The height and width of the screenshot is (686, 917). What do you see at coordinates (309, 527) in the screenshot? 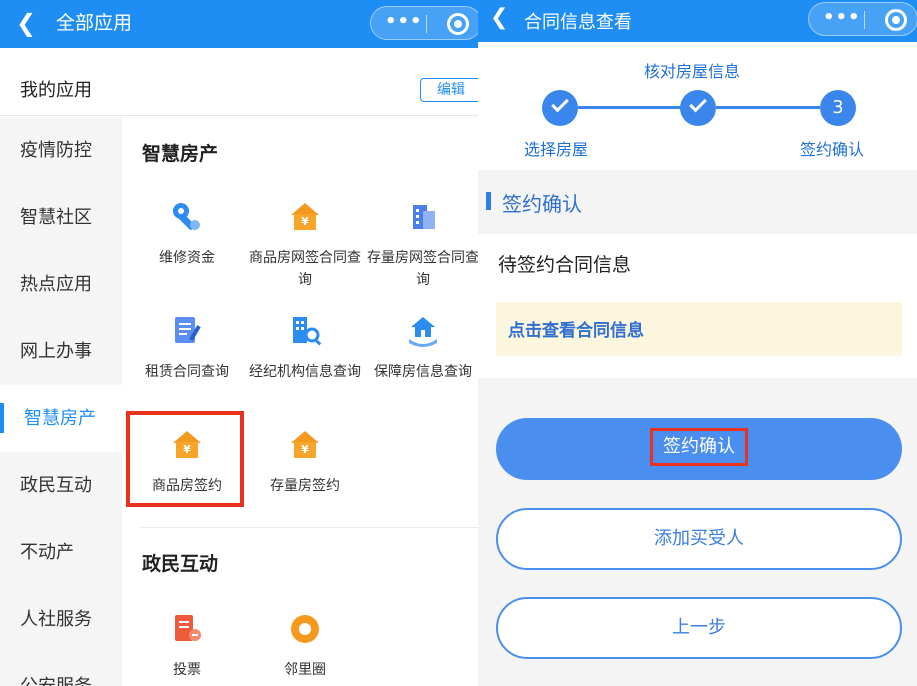
I see `section-divider` at bounding box center [309, 527].